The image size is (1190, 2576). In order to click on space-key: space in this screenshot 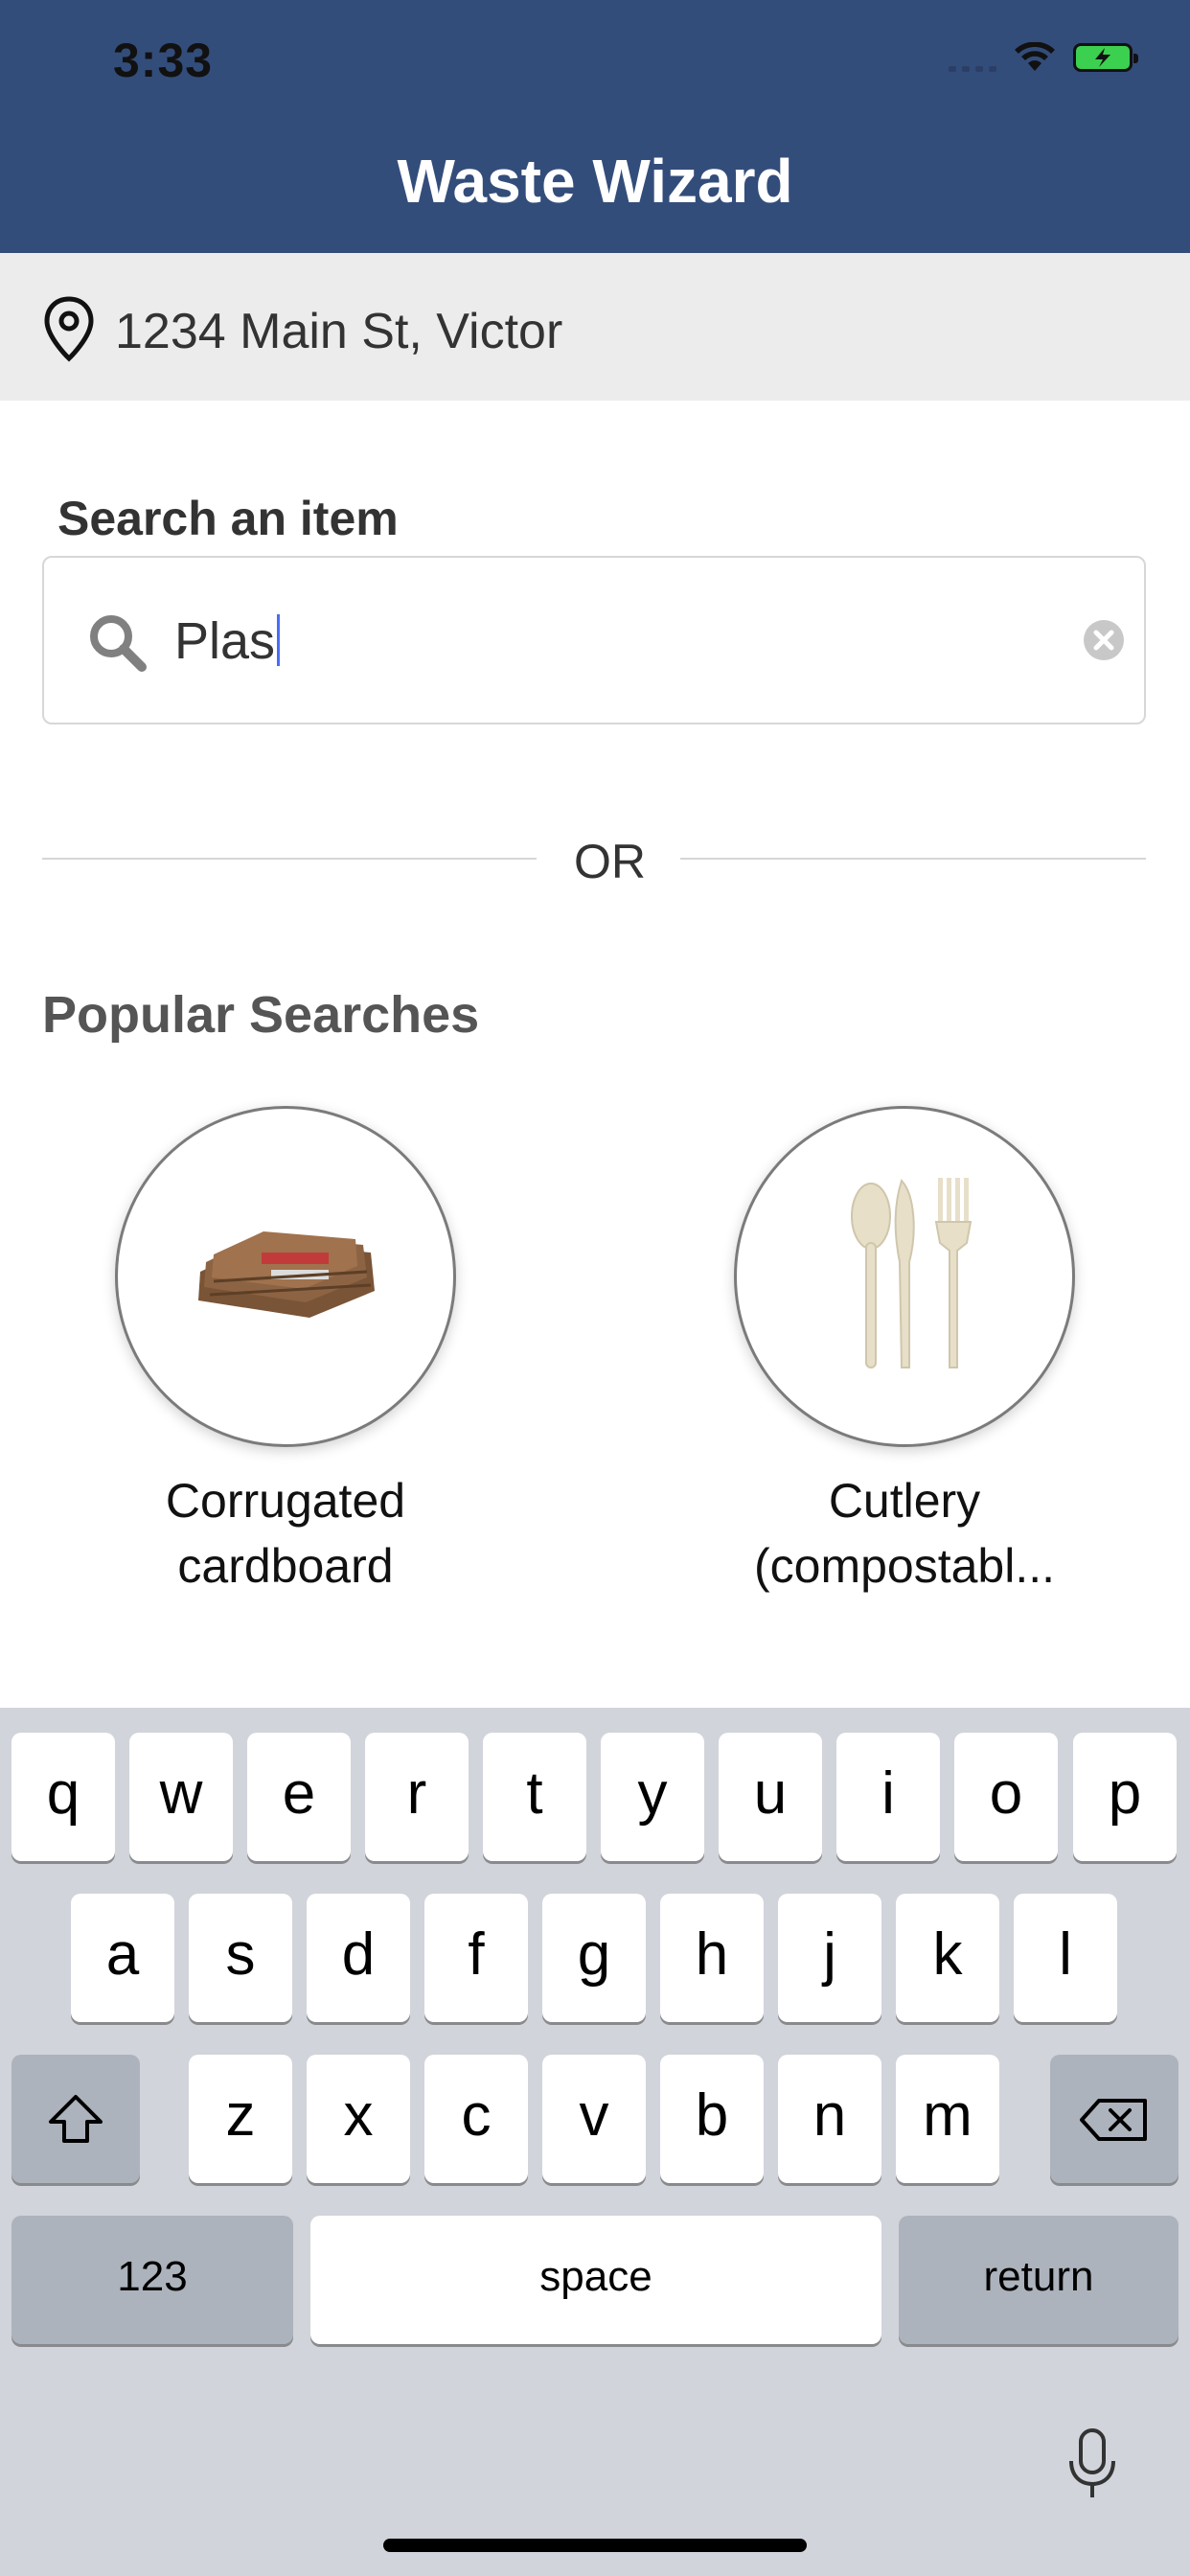, I will do `click(595, 2280)`.